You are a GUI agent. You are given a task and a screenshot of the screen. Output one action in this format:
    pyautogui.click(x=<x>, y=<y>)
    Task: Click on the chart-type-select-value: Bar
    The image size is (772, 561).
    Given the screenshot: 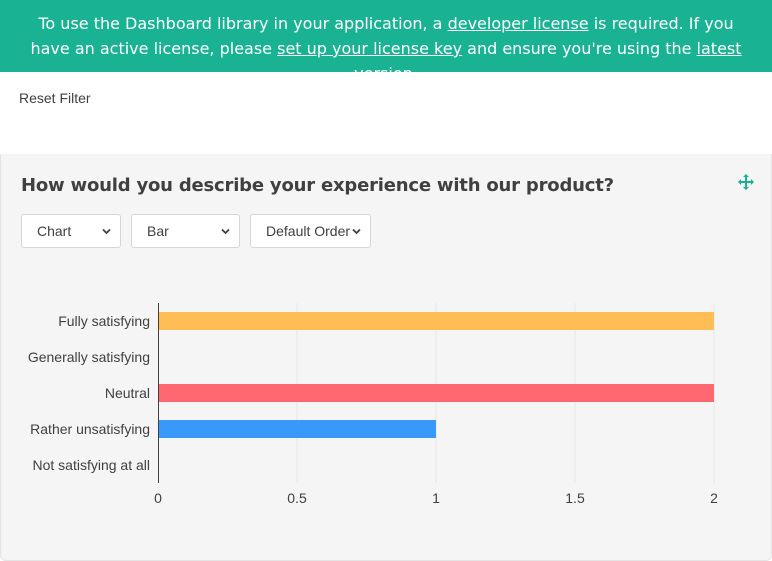 What is the action you would take?
    pyautogui.click(x=158, y=231)
    